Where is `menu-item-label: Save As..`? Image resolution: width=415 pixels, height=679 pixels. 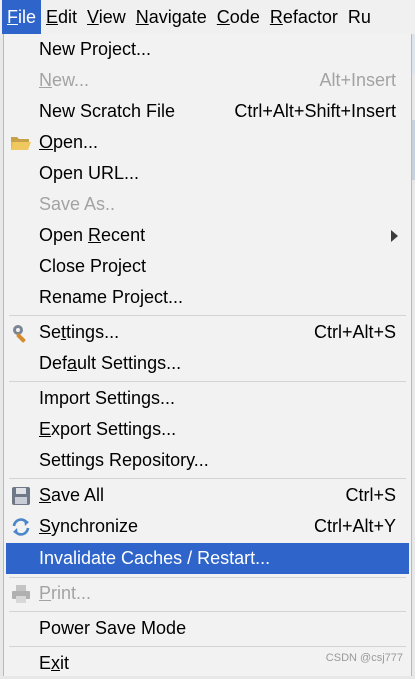
menu-item-label: Save As.. is located at coordinates (77, 204).